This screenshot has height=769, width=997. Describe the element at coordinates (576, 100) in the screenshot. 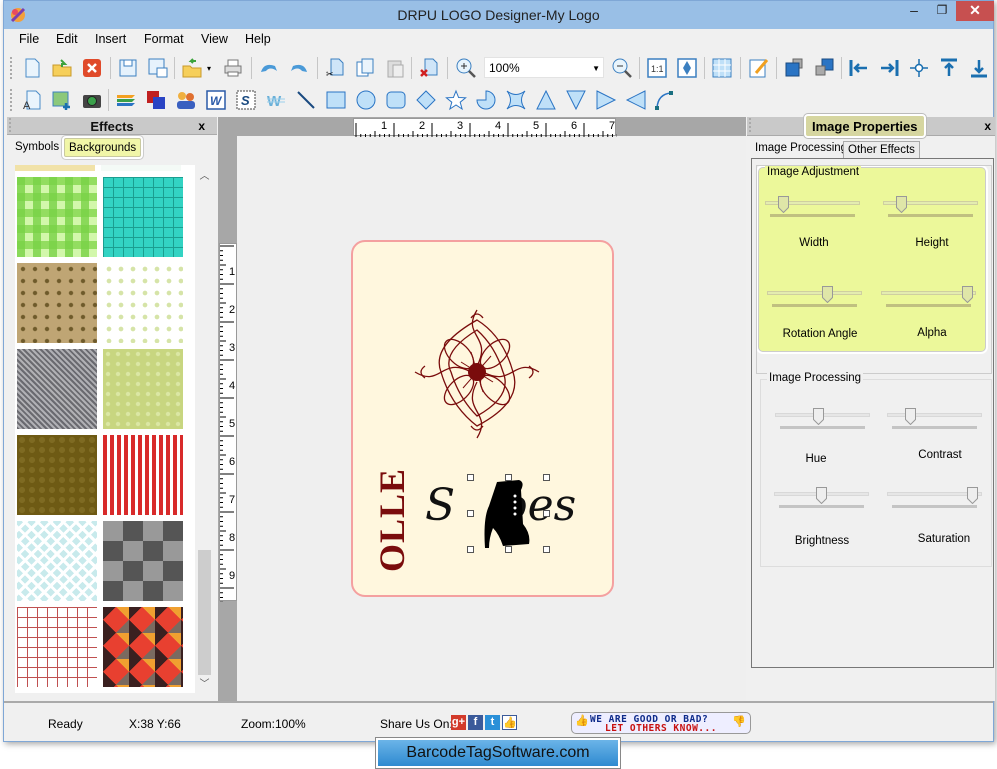

I see `triangle-down-icon` at that location.